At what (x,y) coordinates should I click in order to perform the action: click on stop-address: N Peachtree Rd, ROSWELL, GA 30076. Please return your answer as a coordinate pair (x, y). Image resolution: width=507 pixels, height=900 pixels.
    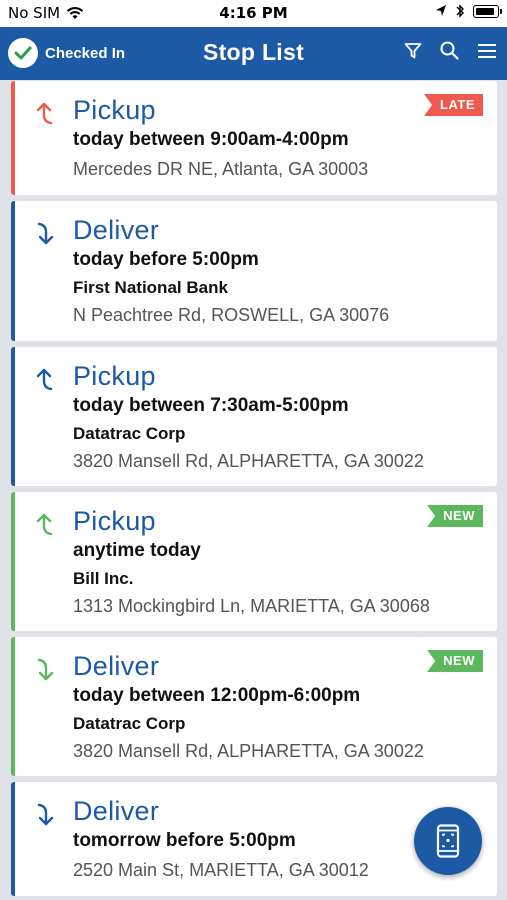
    Looking at the image, I should click on (231, 315).